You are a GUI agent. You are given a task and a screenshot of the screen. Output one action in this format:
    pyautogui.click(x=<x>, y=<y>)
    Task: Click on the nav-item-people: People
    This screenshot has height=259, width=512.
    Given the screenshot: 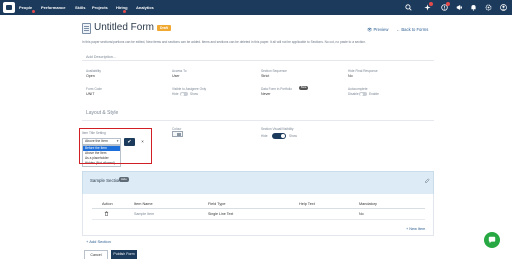 What is the action you would take?
    pyautogui.click(x=25, y=7)
    